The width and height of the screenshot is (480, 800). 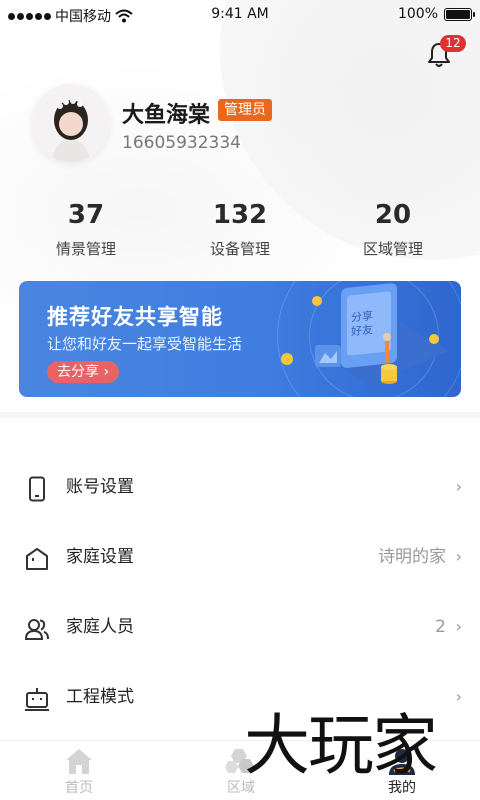 I want to click on tab-label: 首页, so click(x=79, y=788).